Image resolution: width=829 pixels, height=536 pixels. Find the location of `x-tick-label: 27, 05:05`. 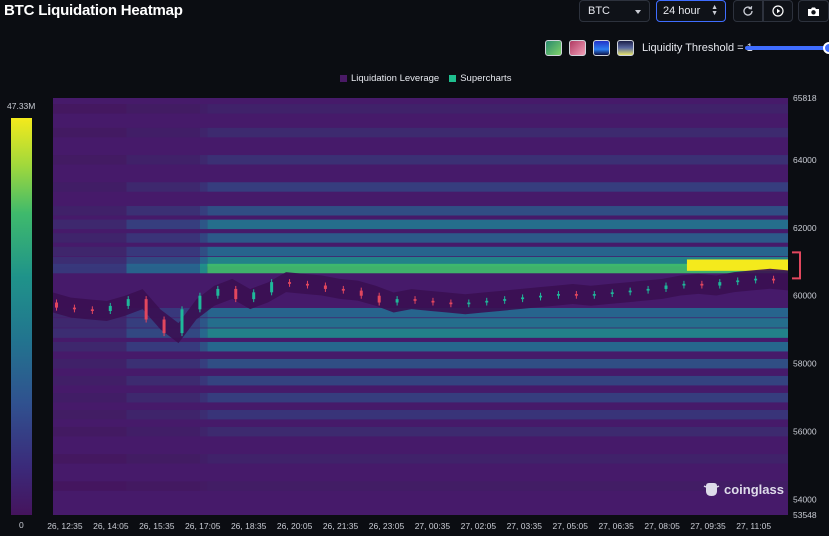

x-tick-label: 27, 05:05 is located at coordinates (571, 526).